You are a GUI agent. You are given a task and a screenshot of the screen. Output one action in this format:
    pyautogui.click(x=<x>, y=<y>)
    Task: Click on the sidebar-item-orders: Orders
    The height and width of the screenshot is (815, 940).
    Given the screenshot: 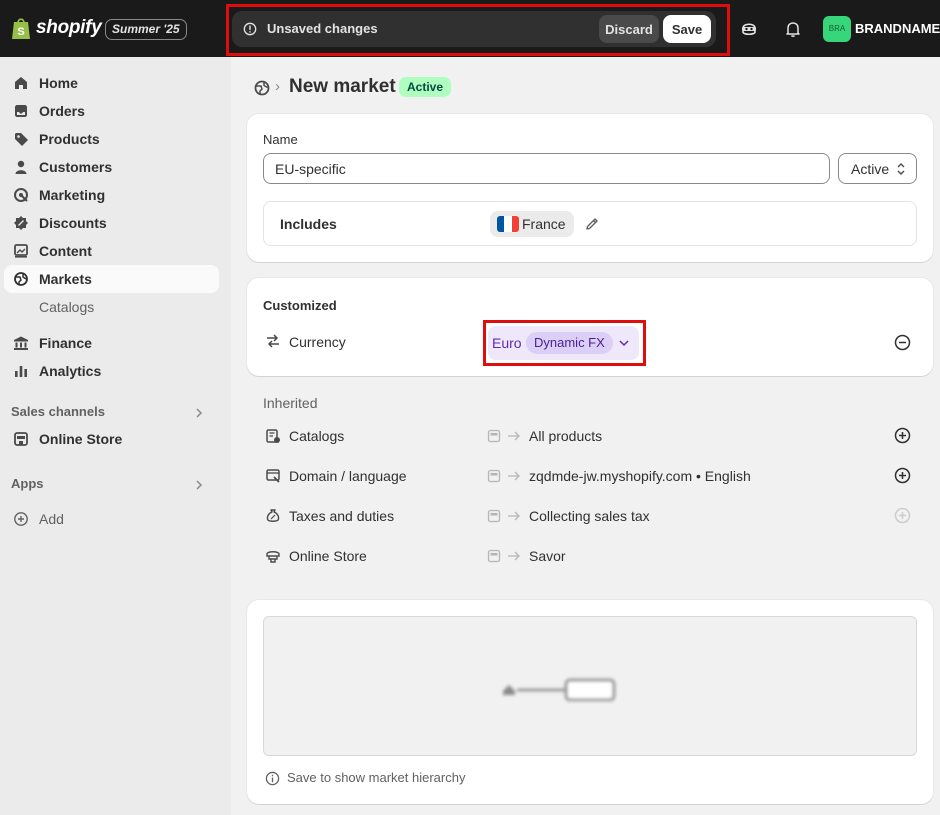 What is the action you would take?
    pyautogui.click(x=111, y=111)
    